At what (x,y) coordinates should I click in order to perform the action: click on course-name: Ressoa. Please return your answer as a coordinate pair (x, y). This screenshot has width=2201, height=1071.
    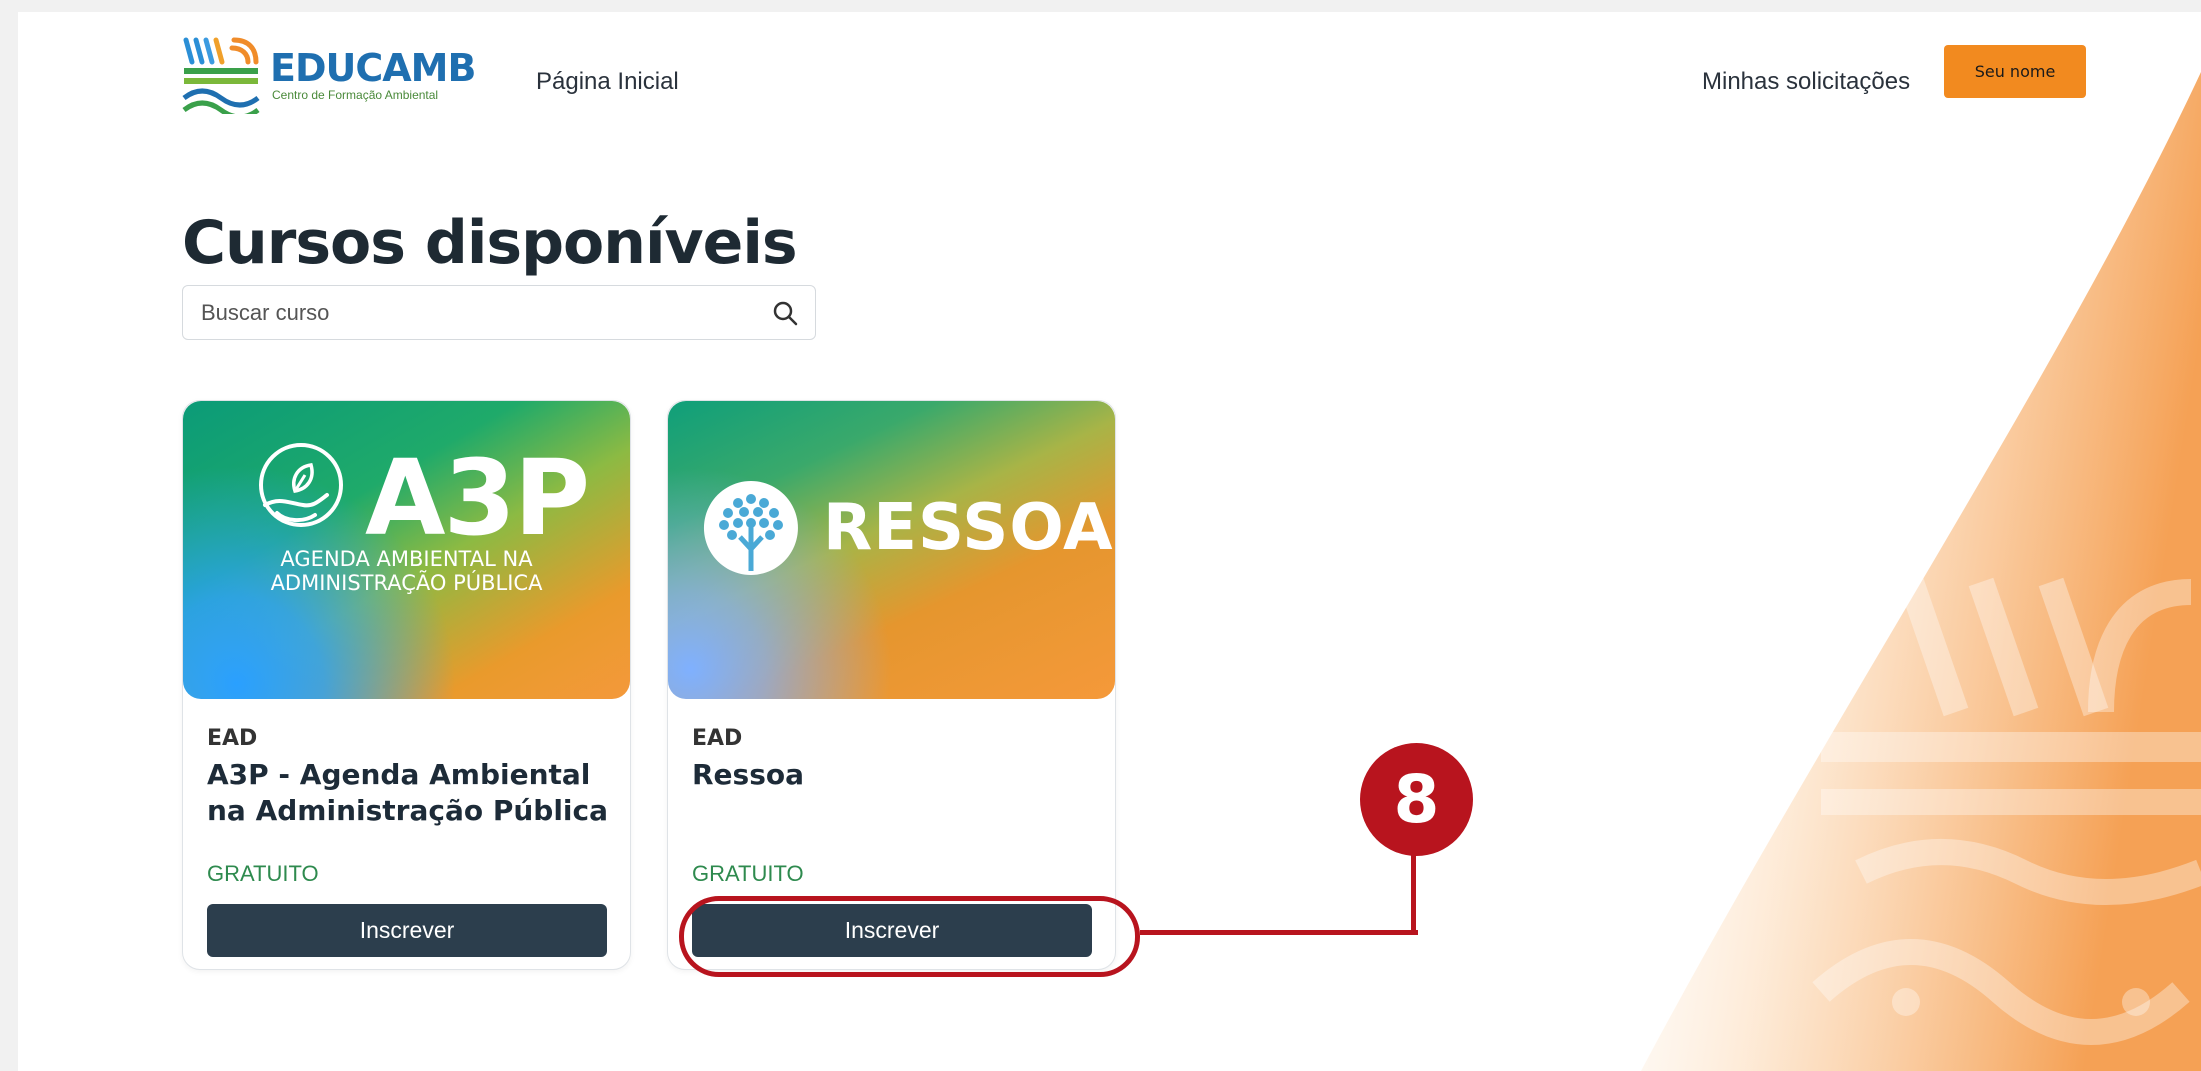
    Looking at the image, I should click on (897, 775).